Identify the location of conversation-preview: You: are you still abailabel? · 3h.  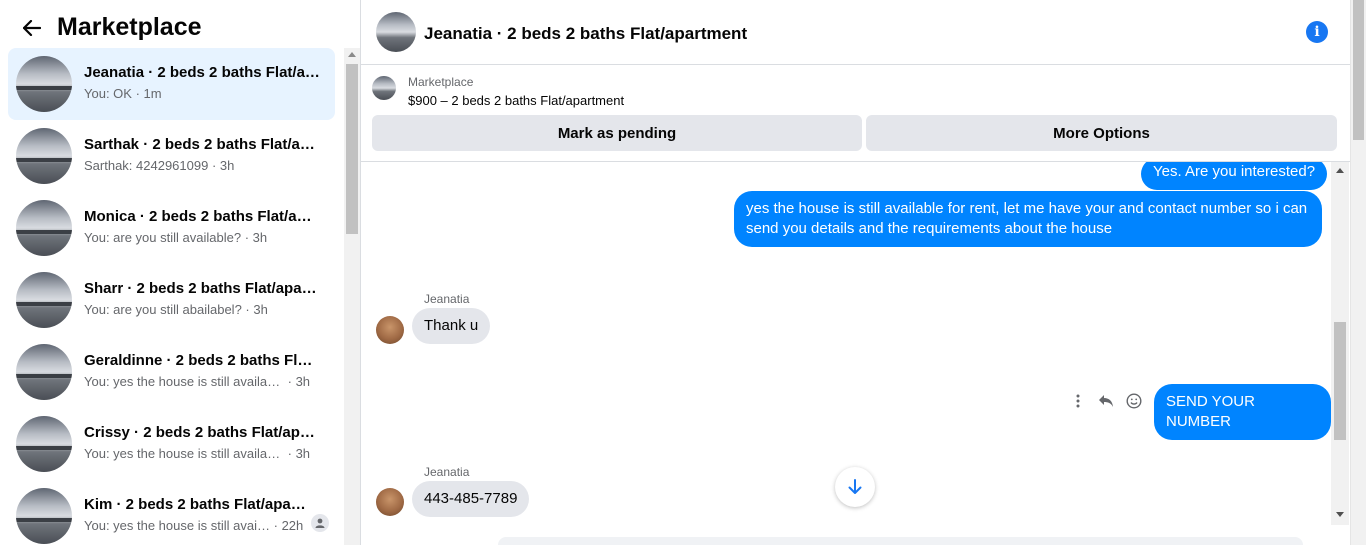
(176, 309).